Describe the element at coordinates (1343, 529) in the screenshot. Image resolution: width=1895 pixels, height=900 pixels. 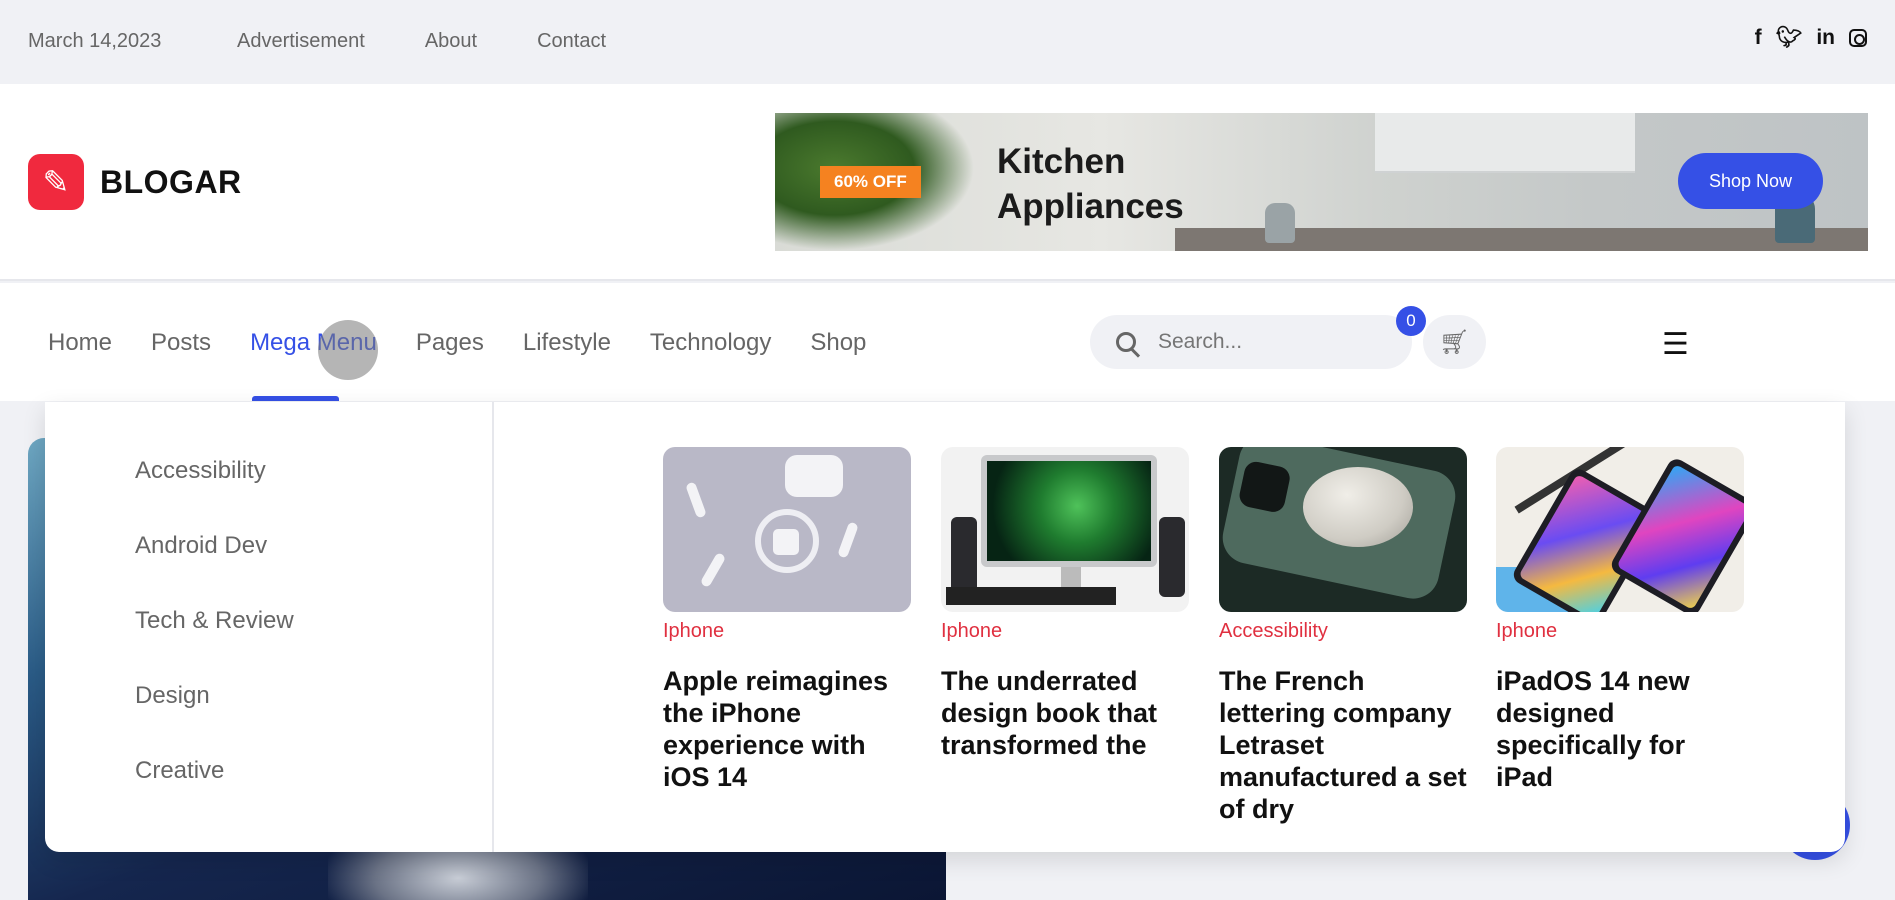
I see `phone-thumbnail` at that location.